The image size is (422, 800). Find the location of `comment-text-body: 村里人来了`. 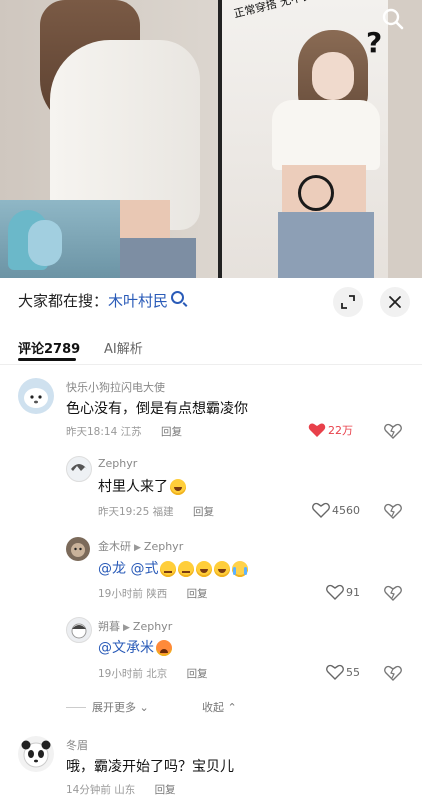

comment-text-body: 村里人来了 is located at coordinates (133, 487).